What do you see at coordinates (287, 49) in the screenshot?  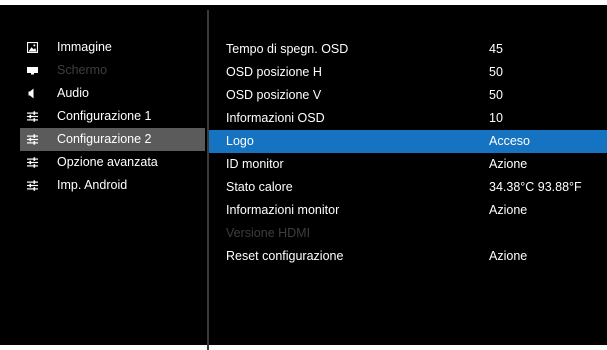 I see `setting-label: Tempo di spegn. OSD` at bounding box center [287, 49].